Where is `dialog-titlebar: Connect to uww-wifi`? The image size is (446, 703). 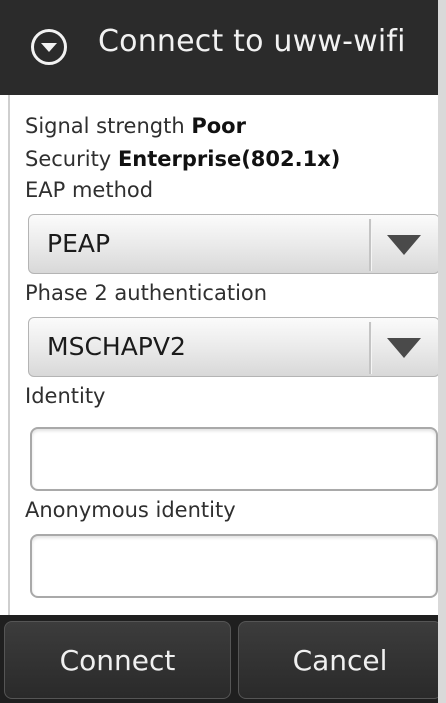
dialog-titlebar: Connect to uww-wifi is located at coordinates (223, 47).